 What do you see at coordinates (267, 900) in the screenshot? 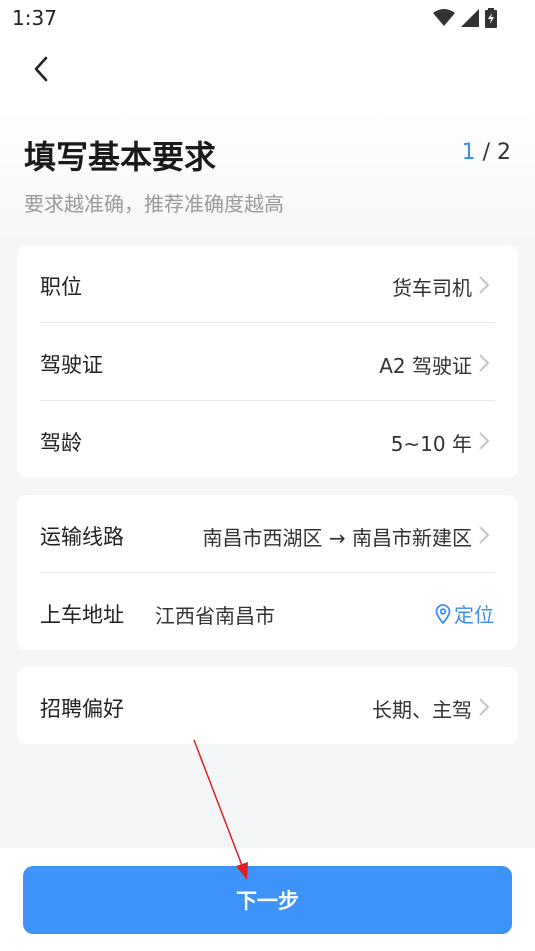
I see `next-step-button: 下一步` at bounding box center [267, 900].